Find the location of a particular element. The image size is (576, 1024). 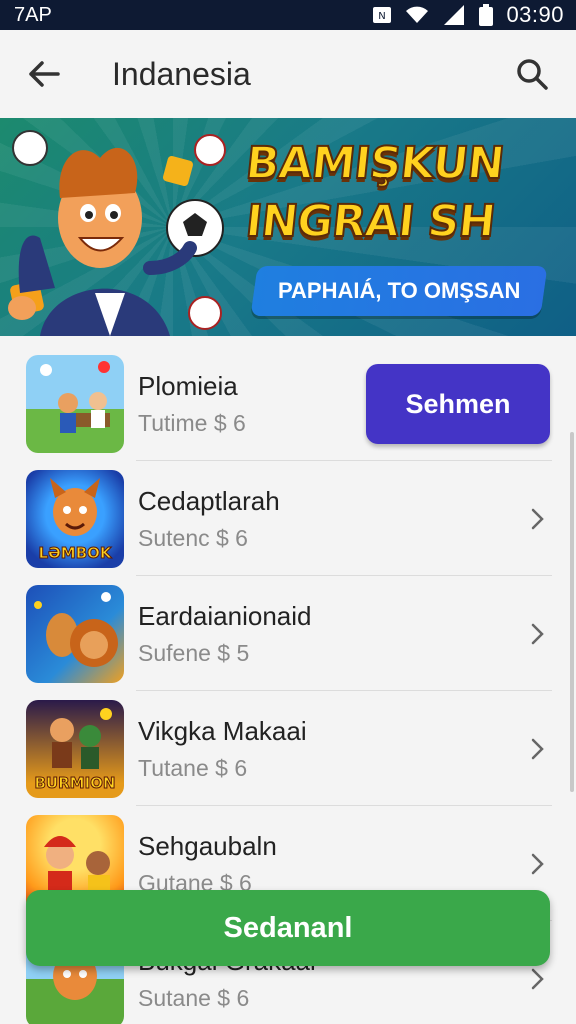

bottom-action-button: Sedananl is located at coordinates (288, 928).